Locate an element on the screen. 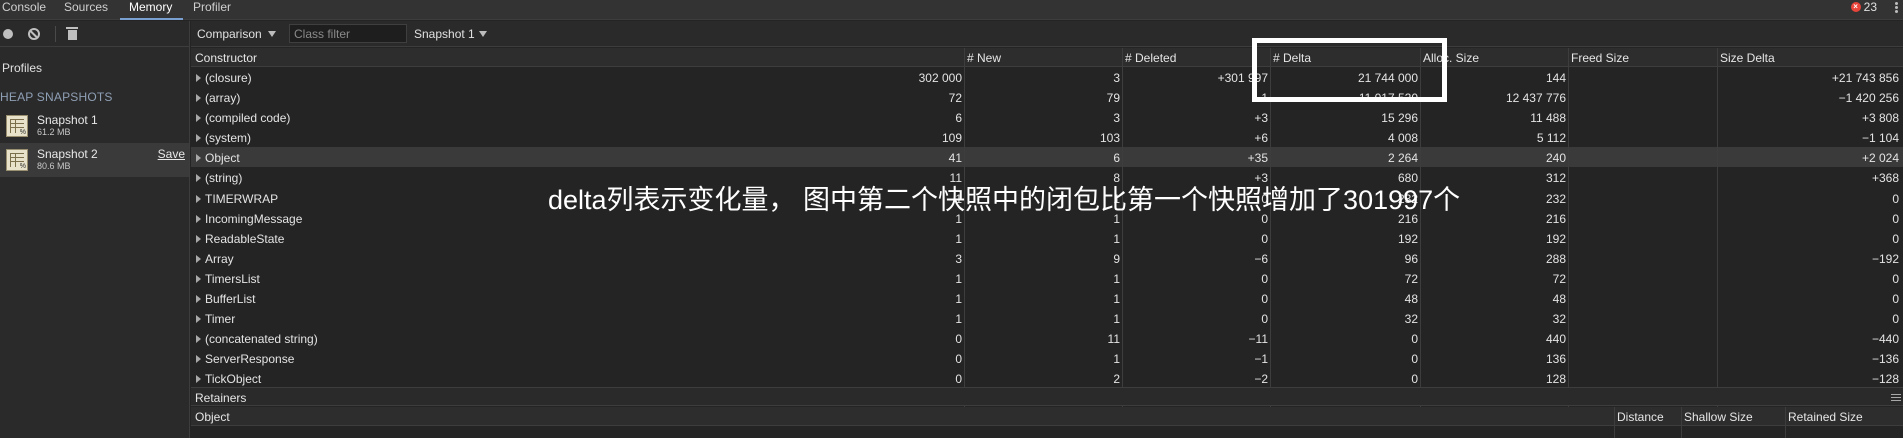 This screenshot has width=1903, height=438. alloc-size-cell: 4 008 is located at coordinates (1402, 138).